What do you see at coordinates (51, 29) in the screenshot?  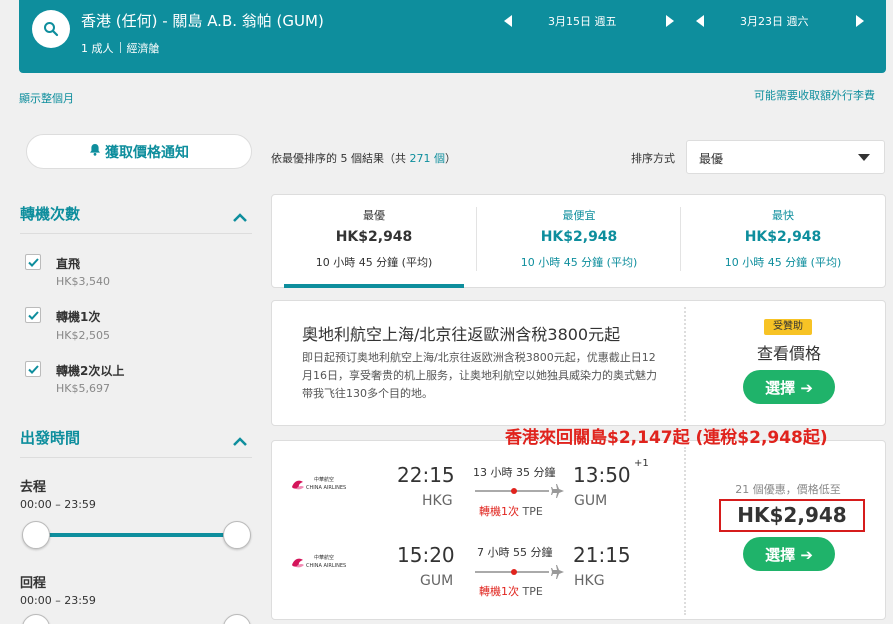 I see `search-icon` at bounding box center [51, 29].